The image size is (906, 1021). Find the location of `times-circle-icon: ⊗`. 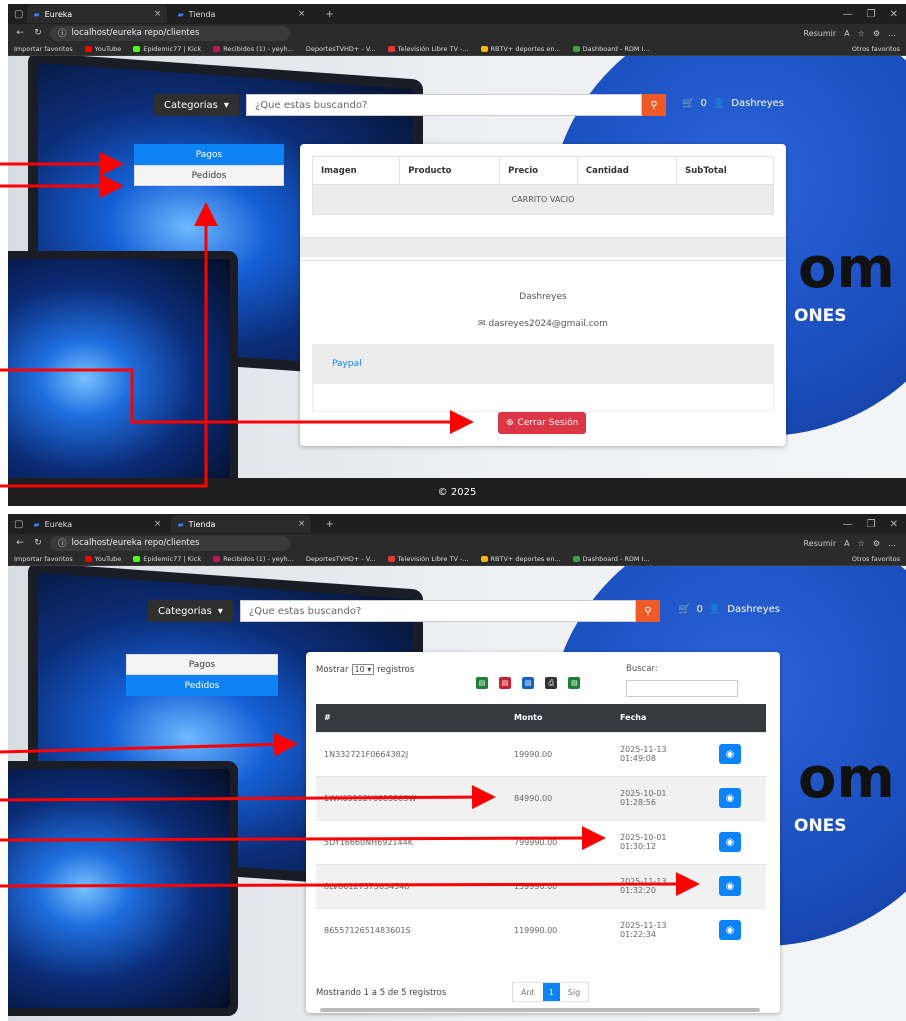

times-circle-icon: ⊗ is located at coordinates (510, 423).